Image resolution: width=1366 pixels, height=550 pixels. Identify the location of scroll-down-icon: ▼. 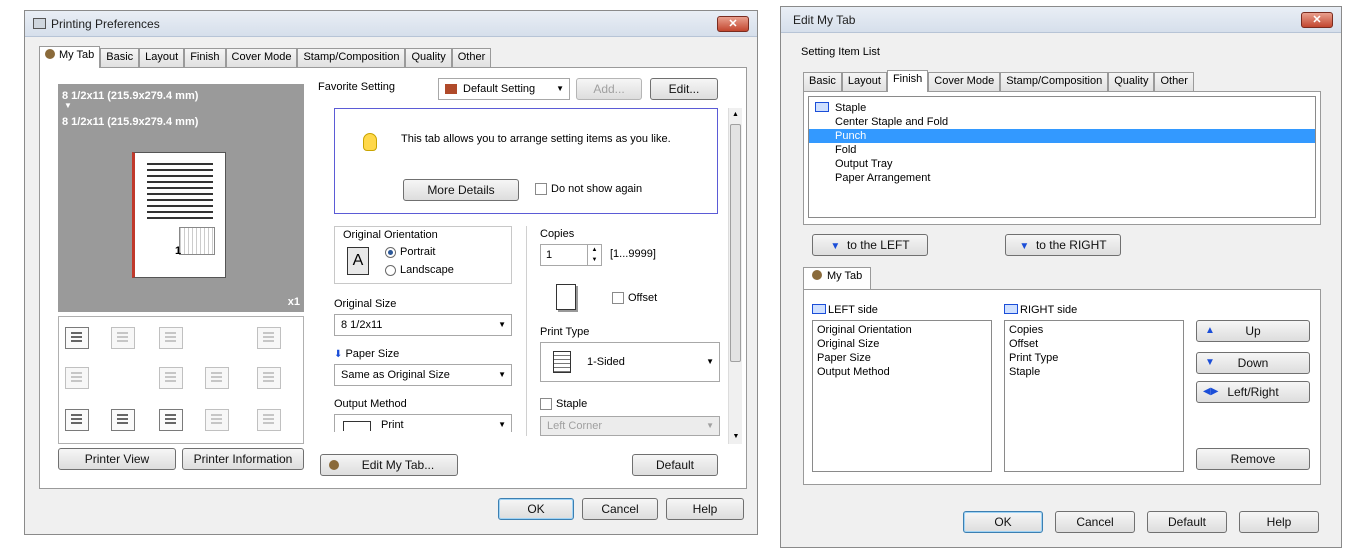
(736, 437).